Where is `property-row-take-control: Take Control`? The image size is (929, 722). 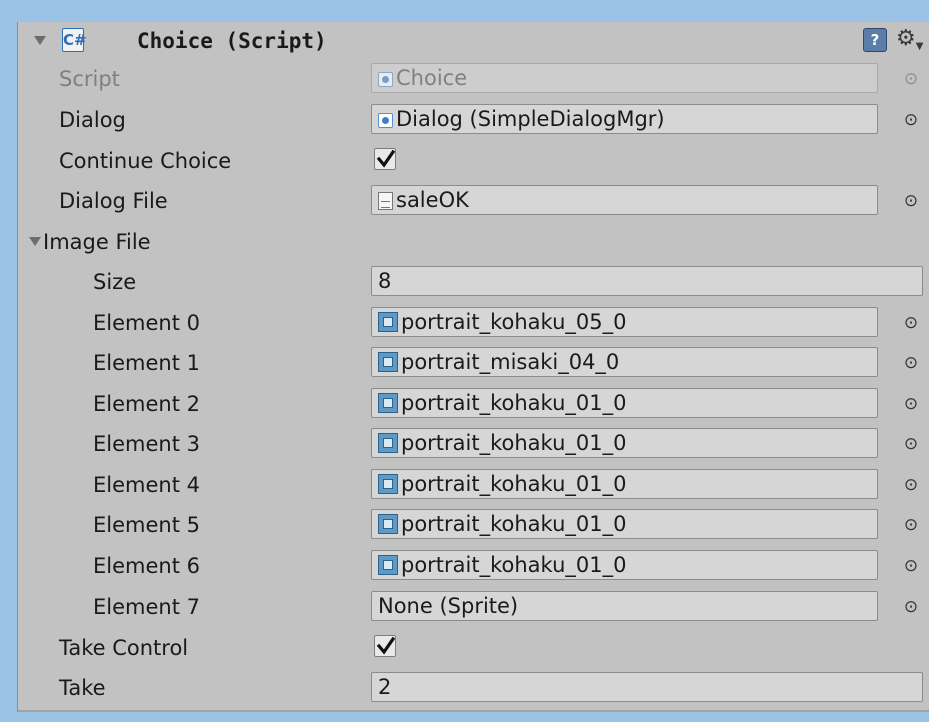
property-row-take-control: Take Control is located at coordinates (473, 648).